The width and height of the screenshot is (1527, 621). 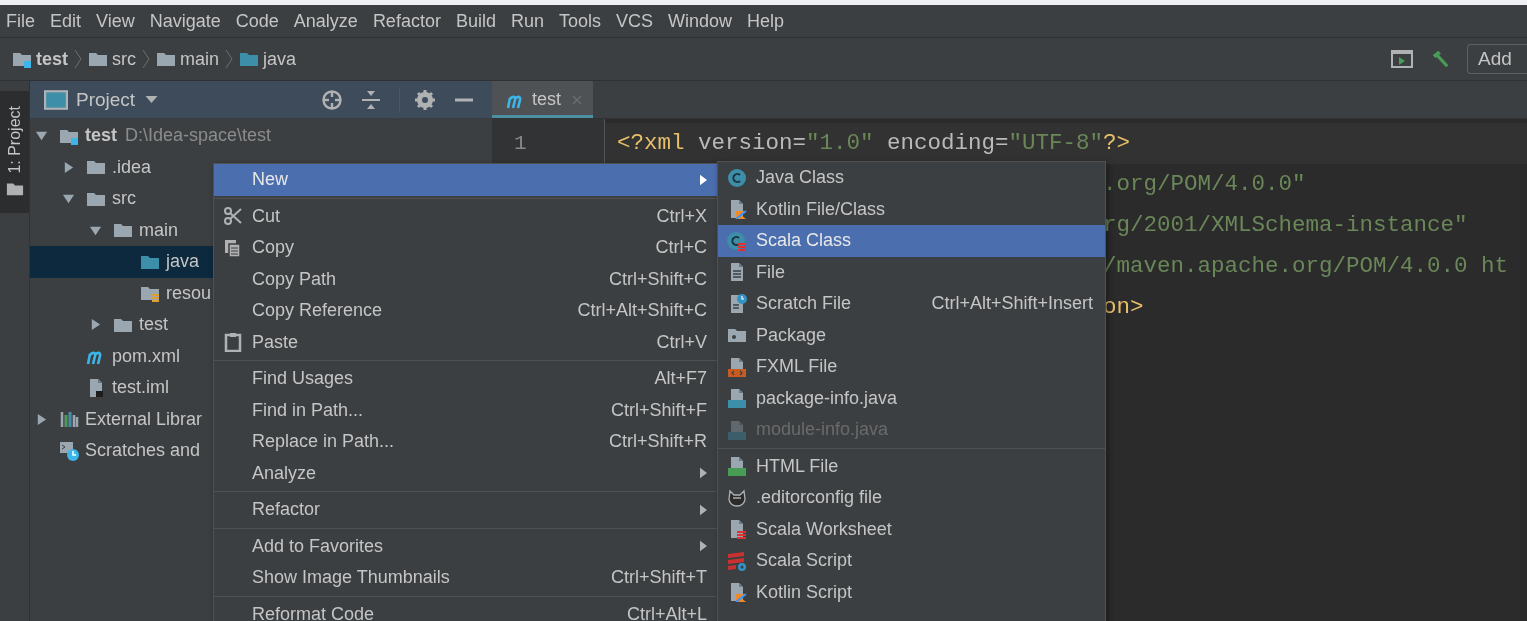 What do you see at coordinates (1204, 184) in the screenshot?
I see `code-line: .org/POM/4.0.0"` at bounding box center [1204, 184].